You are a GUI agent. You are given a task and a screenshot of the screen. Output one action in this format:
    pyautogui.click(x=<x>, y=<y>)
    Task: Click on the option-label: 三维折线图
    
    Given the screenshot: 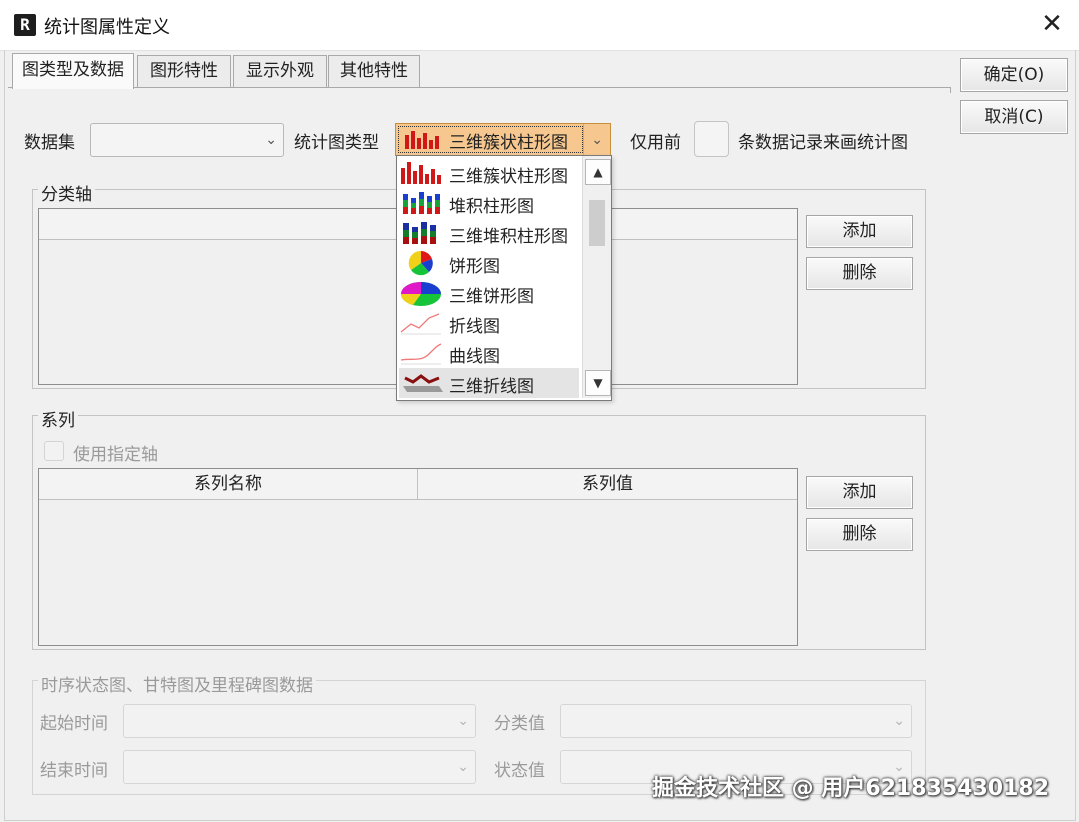 What is the action you would take?
    pyautogui.click(x=491, y=387)
    